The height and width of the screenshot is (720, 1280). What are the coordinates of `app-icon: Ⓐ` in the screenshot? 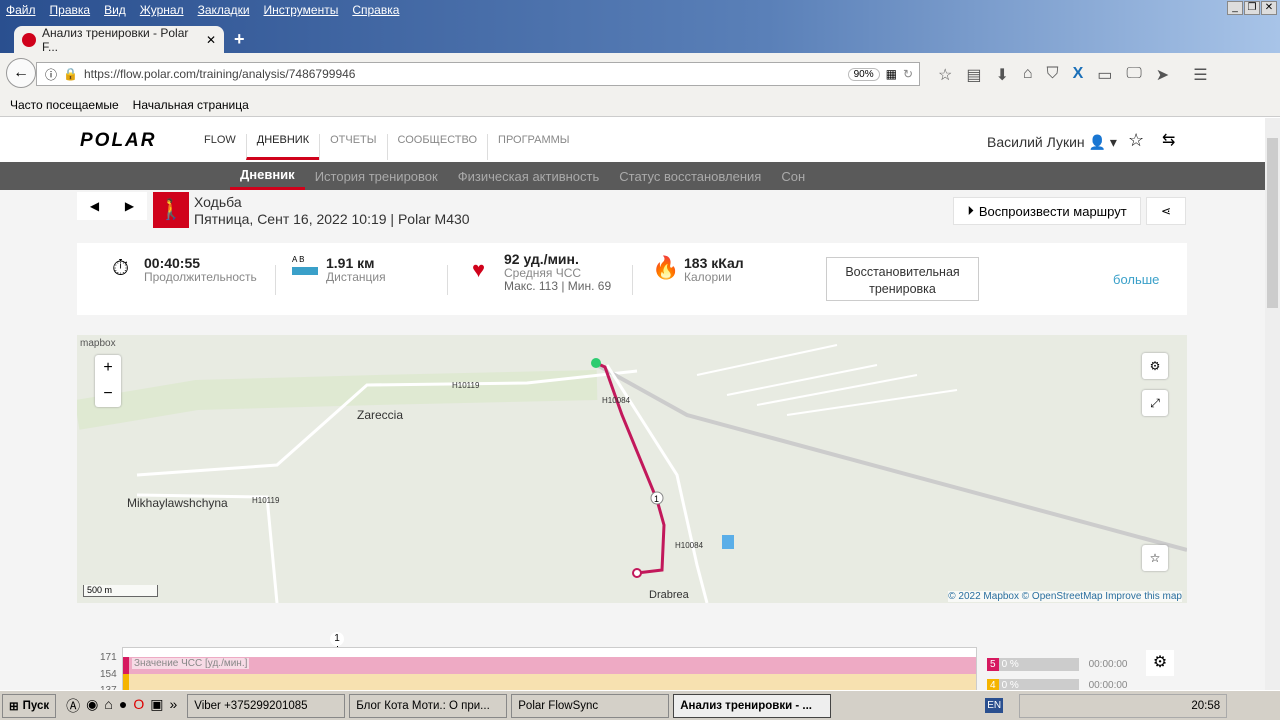 It's located at (73, 706).